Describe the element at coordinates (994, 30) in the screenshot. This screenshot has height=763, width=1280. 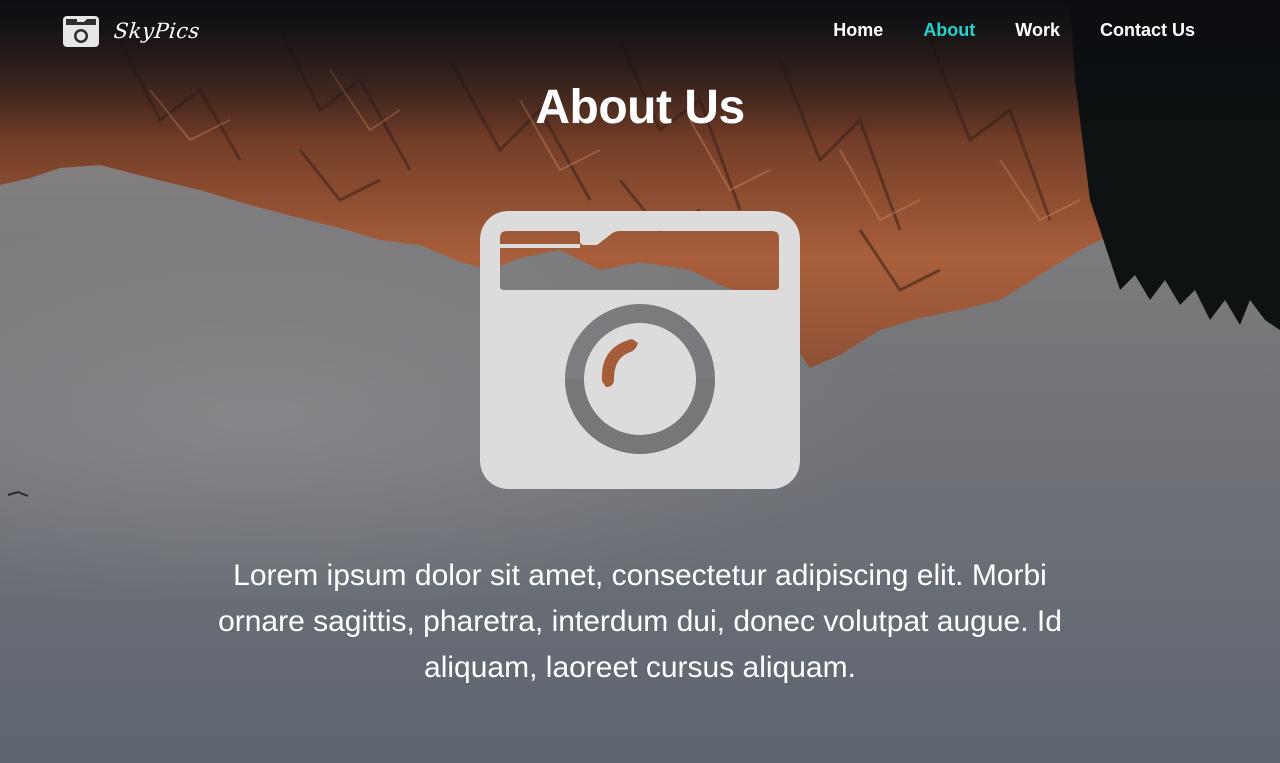
I see `main-nav: Home About Work Contact Us` at that location.